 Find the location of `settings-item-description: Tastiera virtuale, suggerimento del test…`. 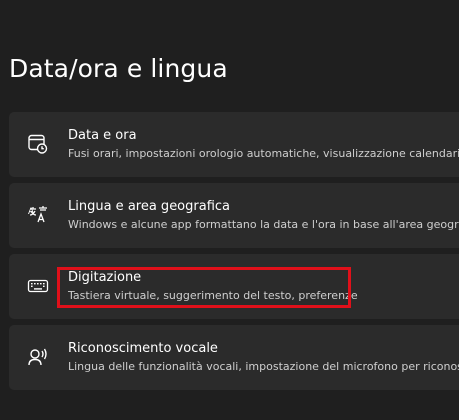

settings-item-description: Tastiera virtuale, suggerimento del test… is located at coordinates (213, 295).